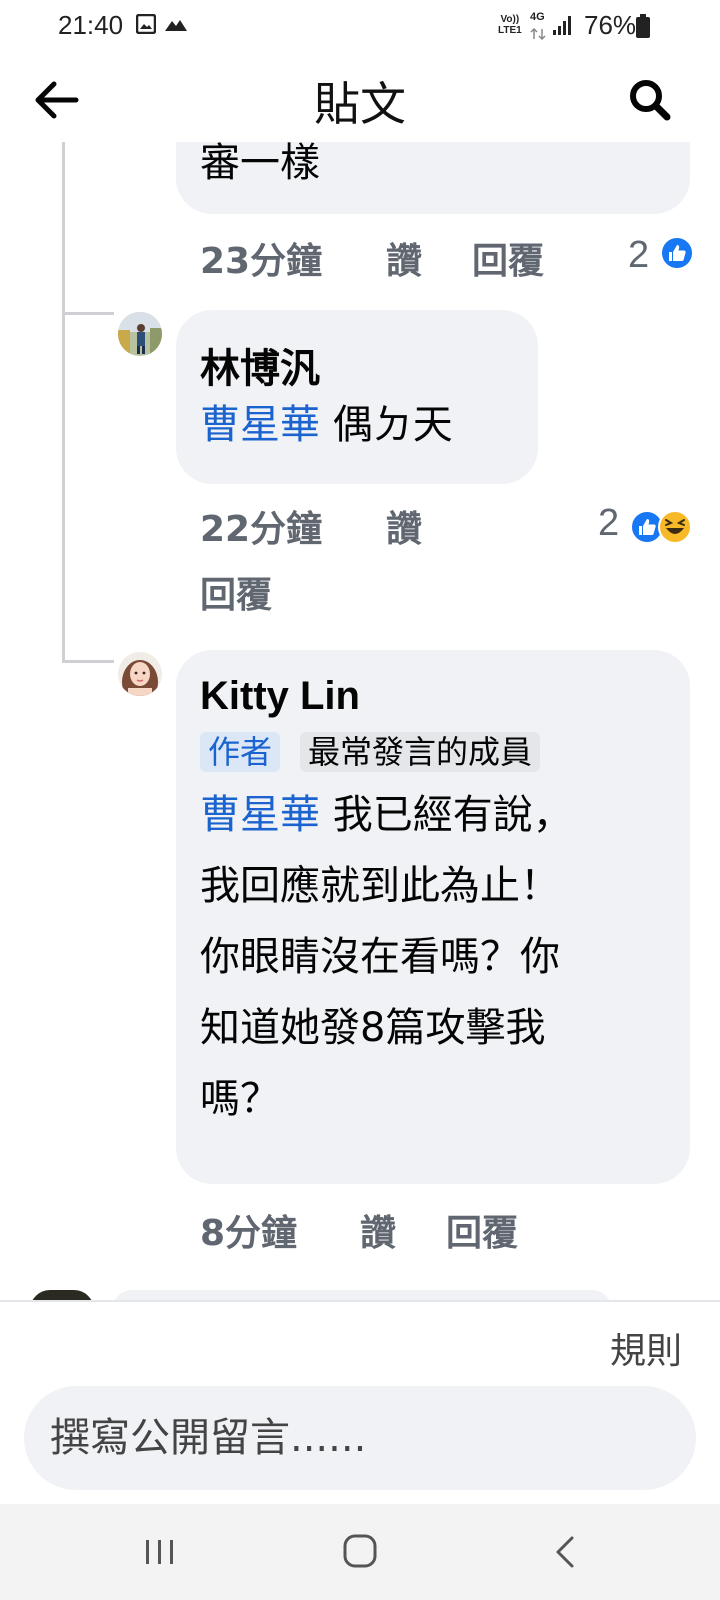 This screenshot has width=720, height=1600. What do you see at coordinates (360, 27) in the screenshot?
I see `status-bar: 21:40 Vo)) LTE1 4G 76%` at bounding box center [360, 27].